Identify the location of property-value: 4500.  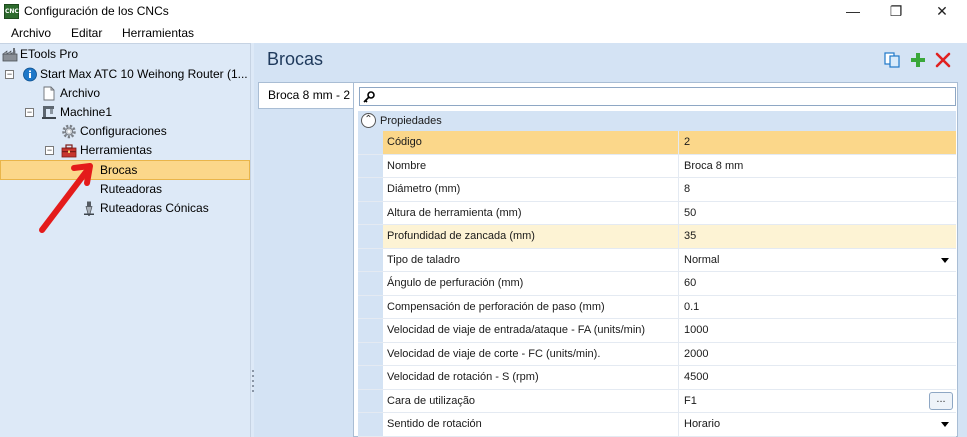
(817, 377).